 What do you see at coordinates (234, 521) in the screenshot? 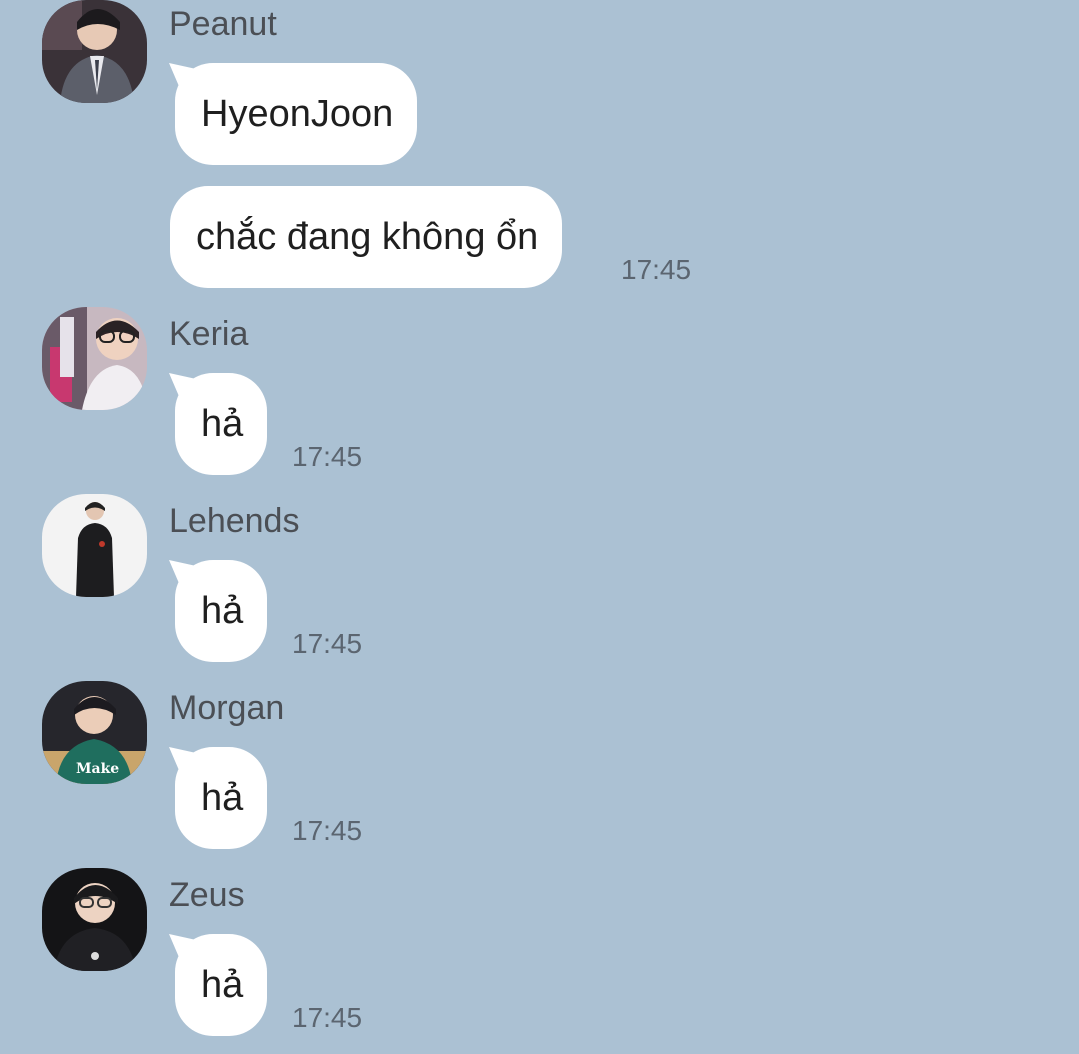
I see `sender-name: Lehends` at bounding box center [234, 521].